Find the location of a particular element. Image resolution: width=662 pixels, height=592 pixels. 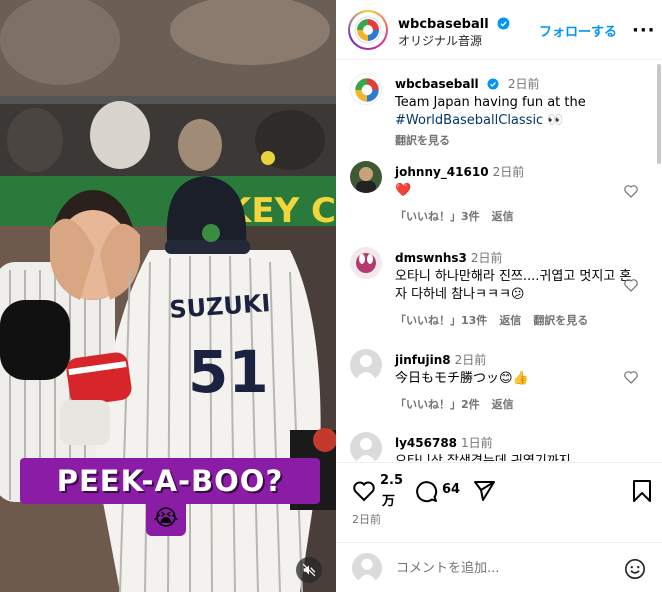

video-caption-text: PEEK-A-BOO? is located at coordinates (170, 481).